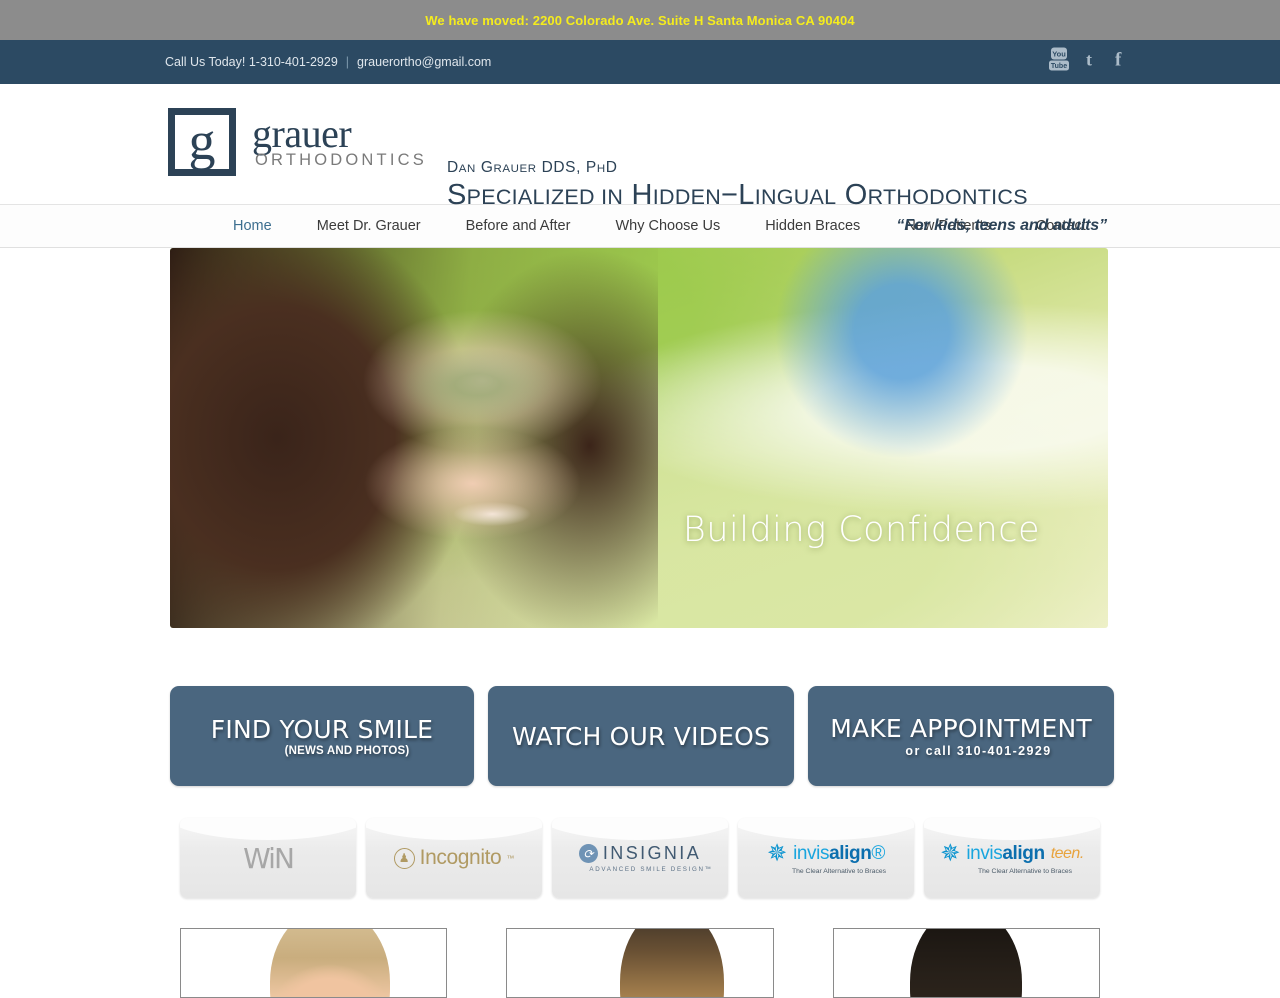 The image size is (1280, 998). I want to click on social-links: You Tube t f, so click(1088, 62).